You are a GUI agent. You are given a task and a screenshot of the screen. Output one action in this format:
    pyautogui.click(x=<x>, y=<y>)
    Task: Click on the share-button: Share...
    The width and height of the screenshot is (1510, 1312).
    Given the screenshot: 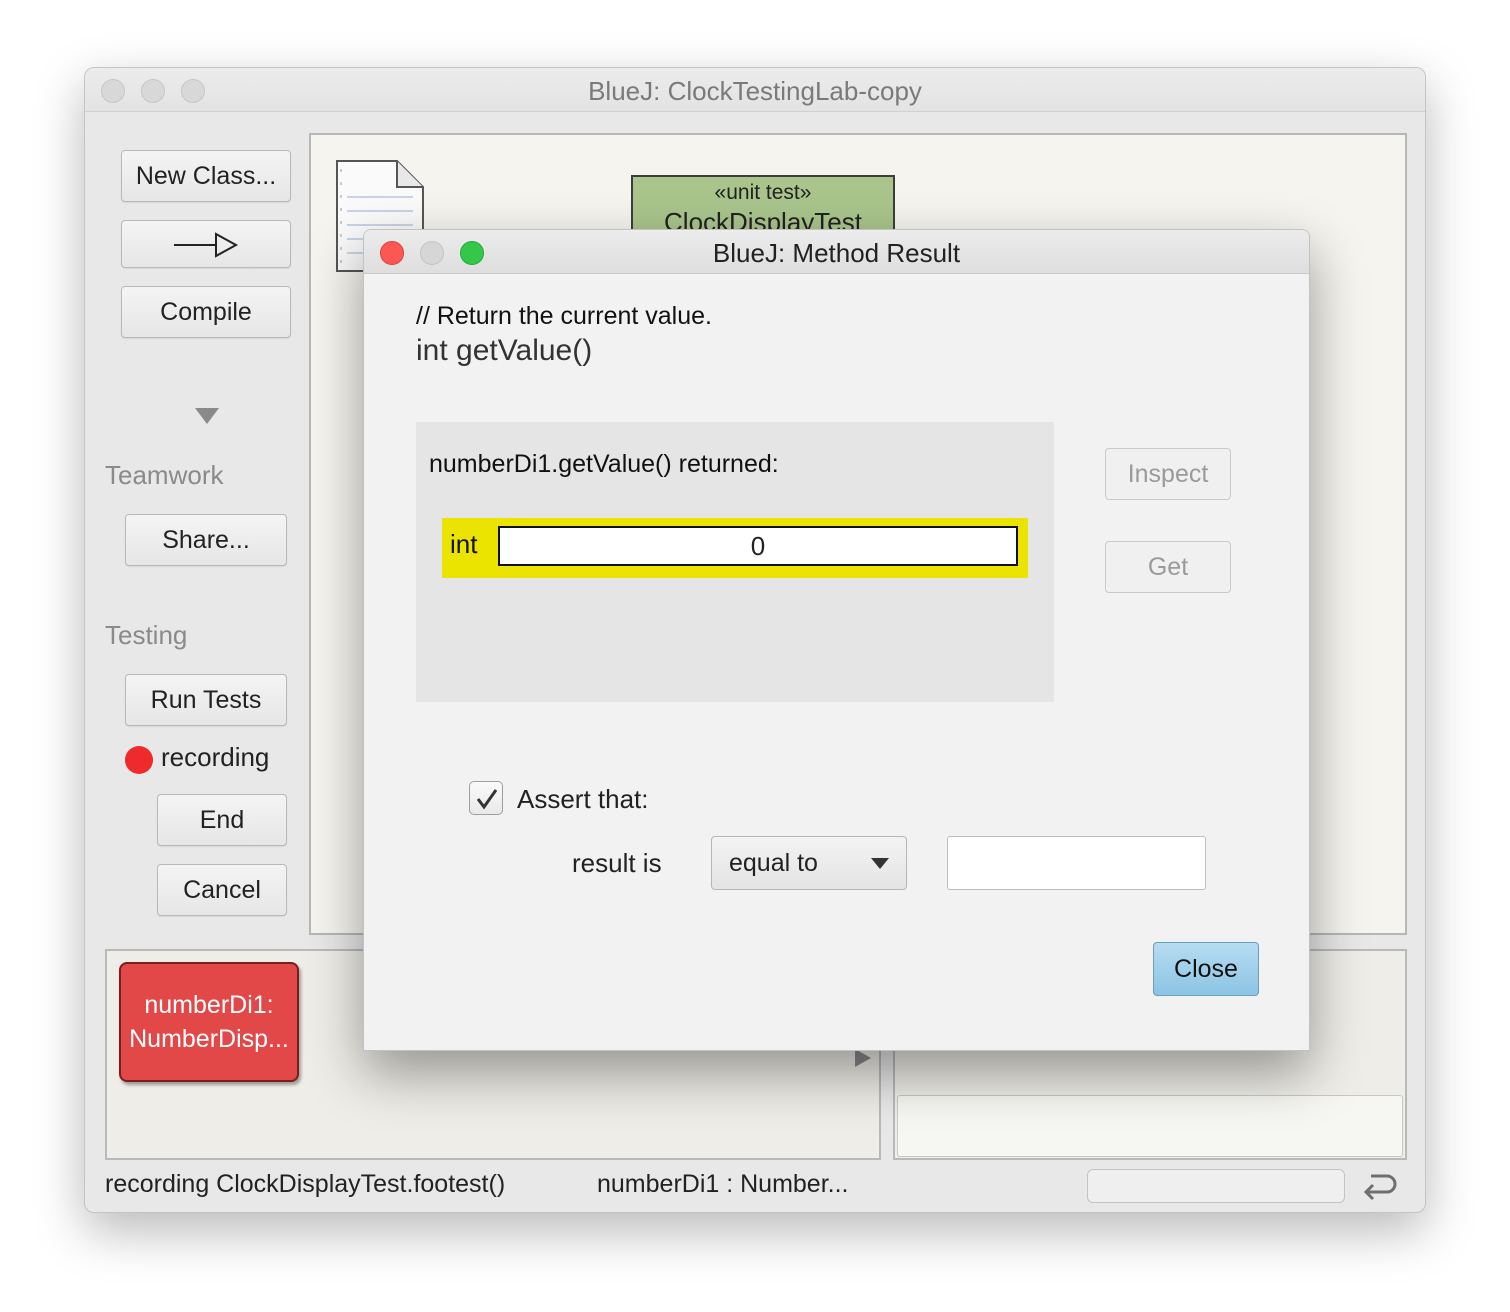 What is the action you would take?
    pyautogui.click(x=206, y=540)
    